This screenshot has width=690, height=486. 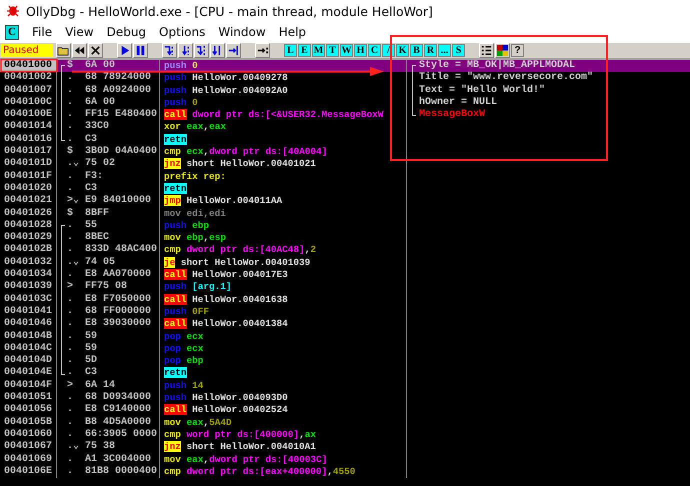 What do you see at coordinates (345, 115) in the screenshot?
I see `code-row: 0040100E . FF15 E480400 call dword ptr ds:[<&USER32.MessageBoxW MessageBoxW` at bounding box center [345, 115].